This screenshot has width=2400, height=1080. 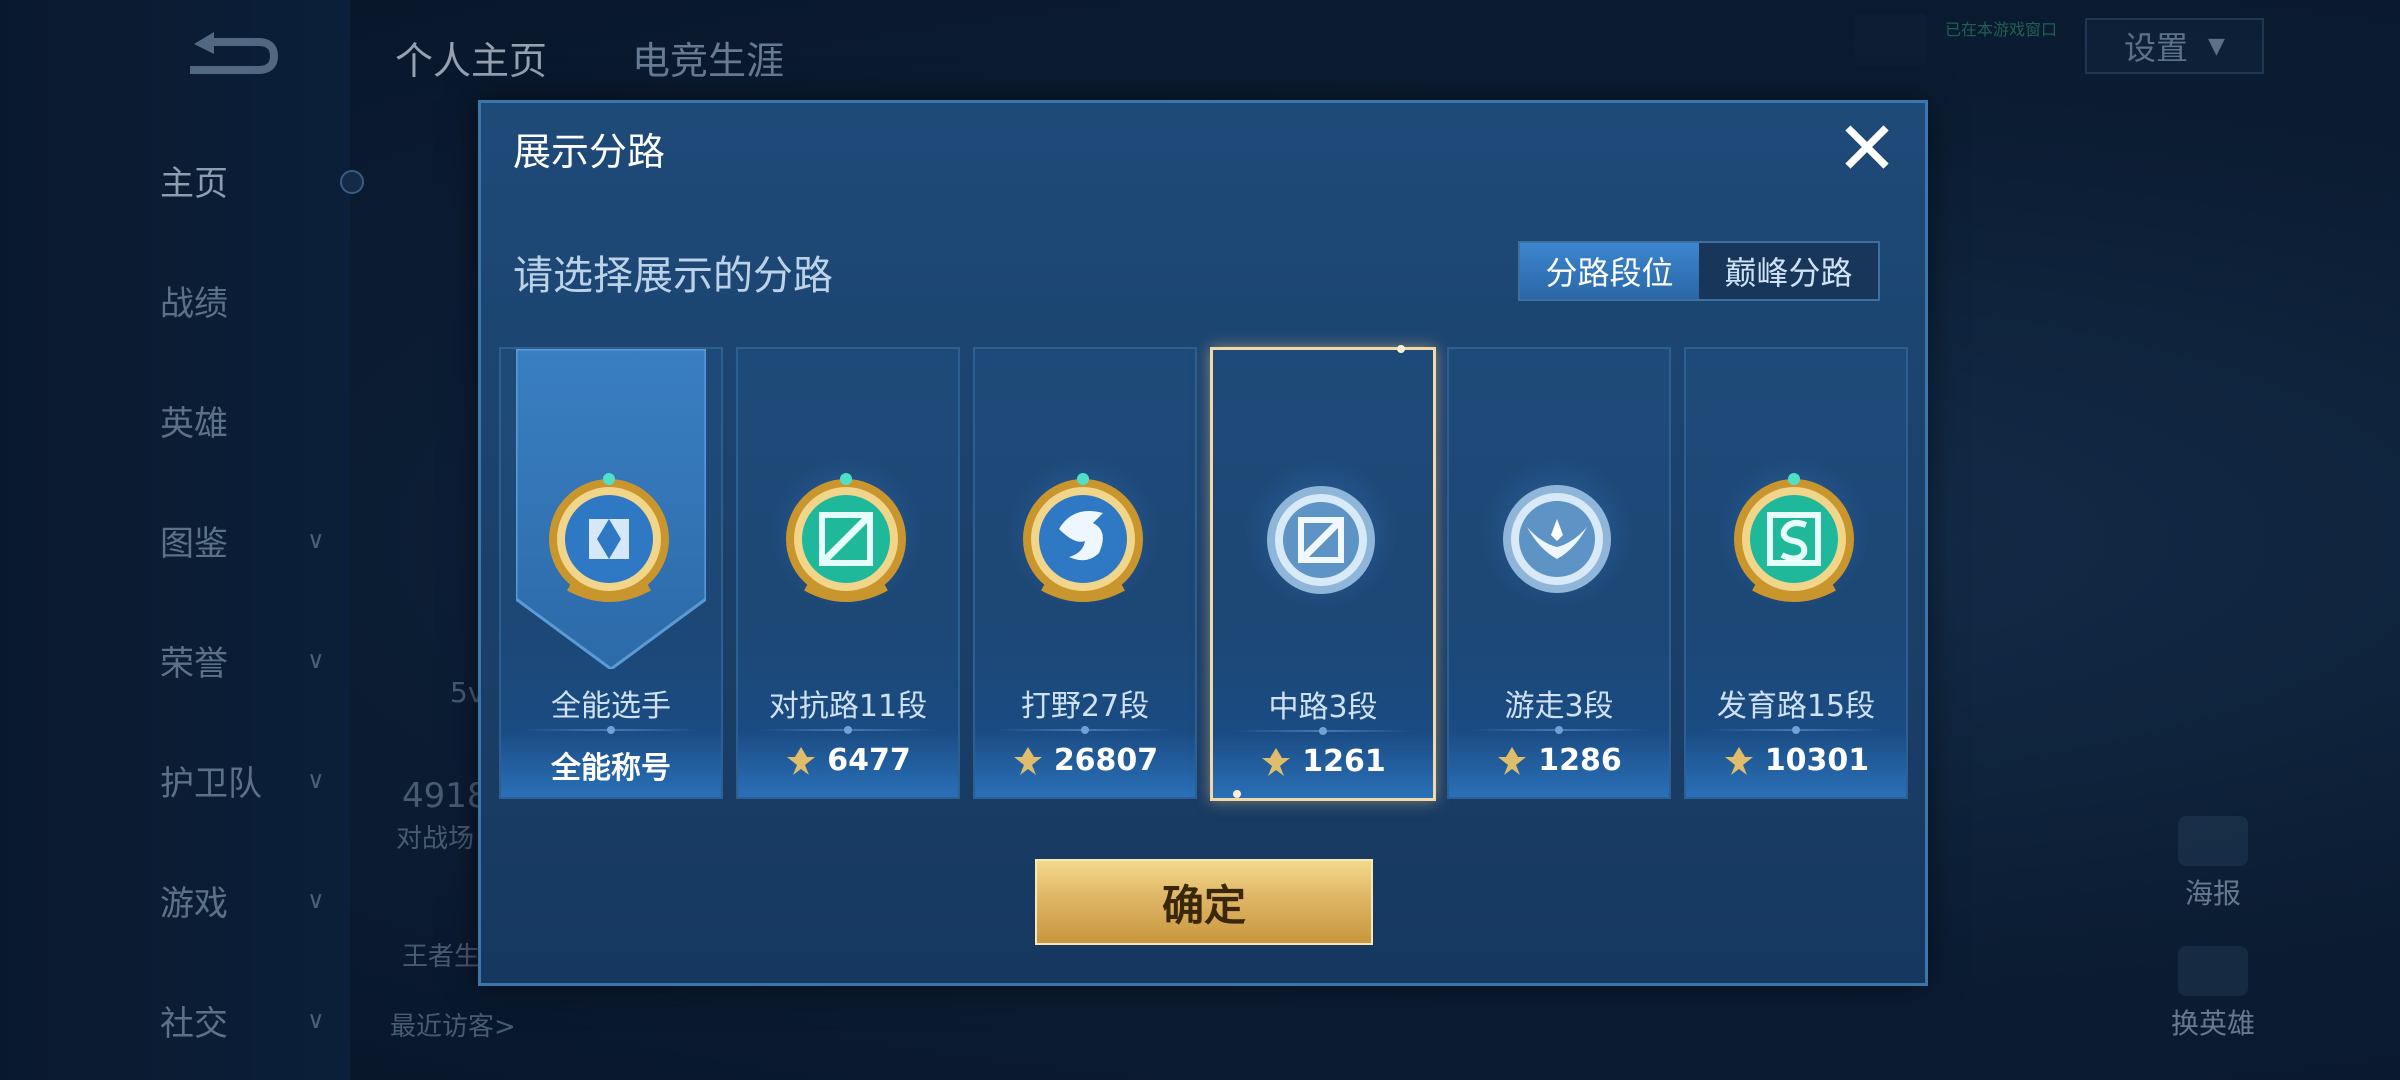 I want to click on lane-card-name: 游走3段, so click(x=1559, y=706).